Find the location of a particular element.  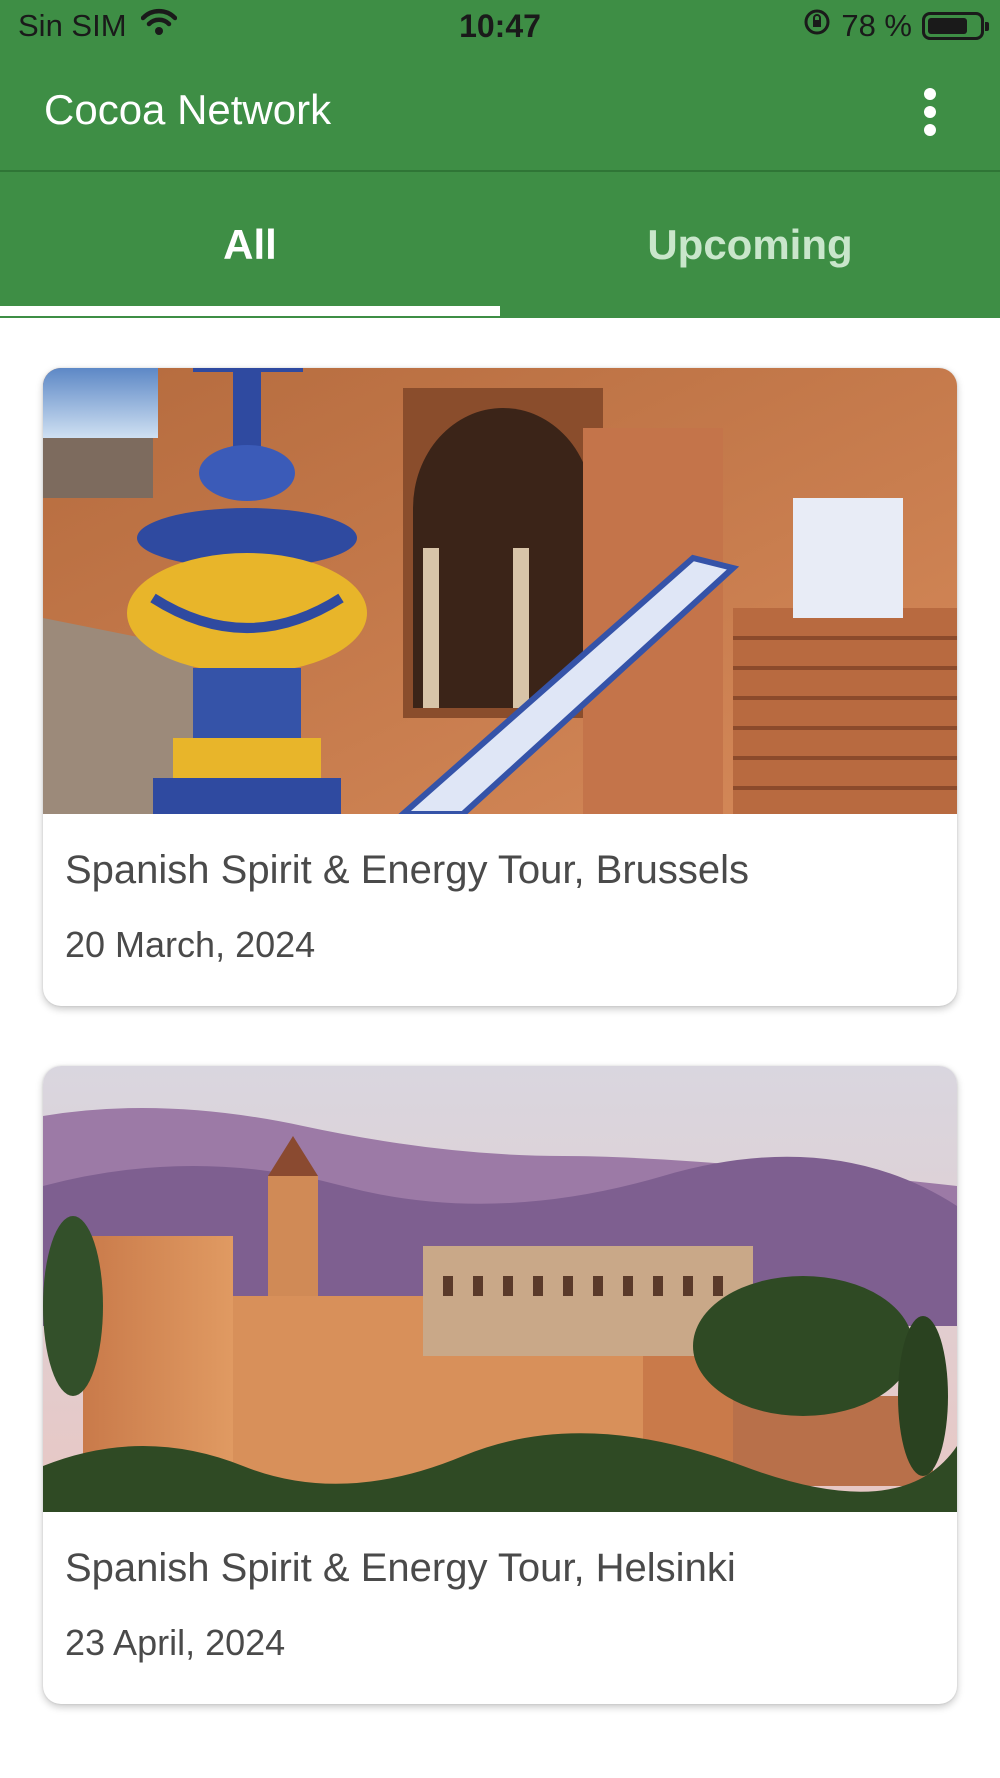

battery-fill is located at coordinates (947, 26).